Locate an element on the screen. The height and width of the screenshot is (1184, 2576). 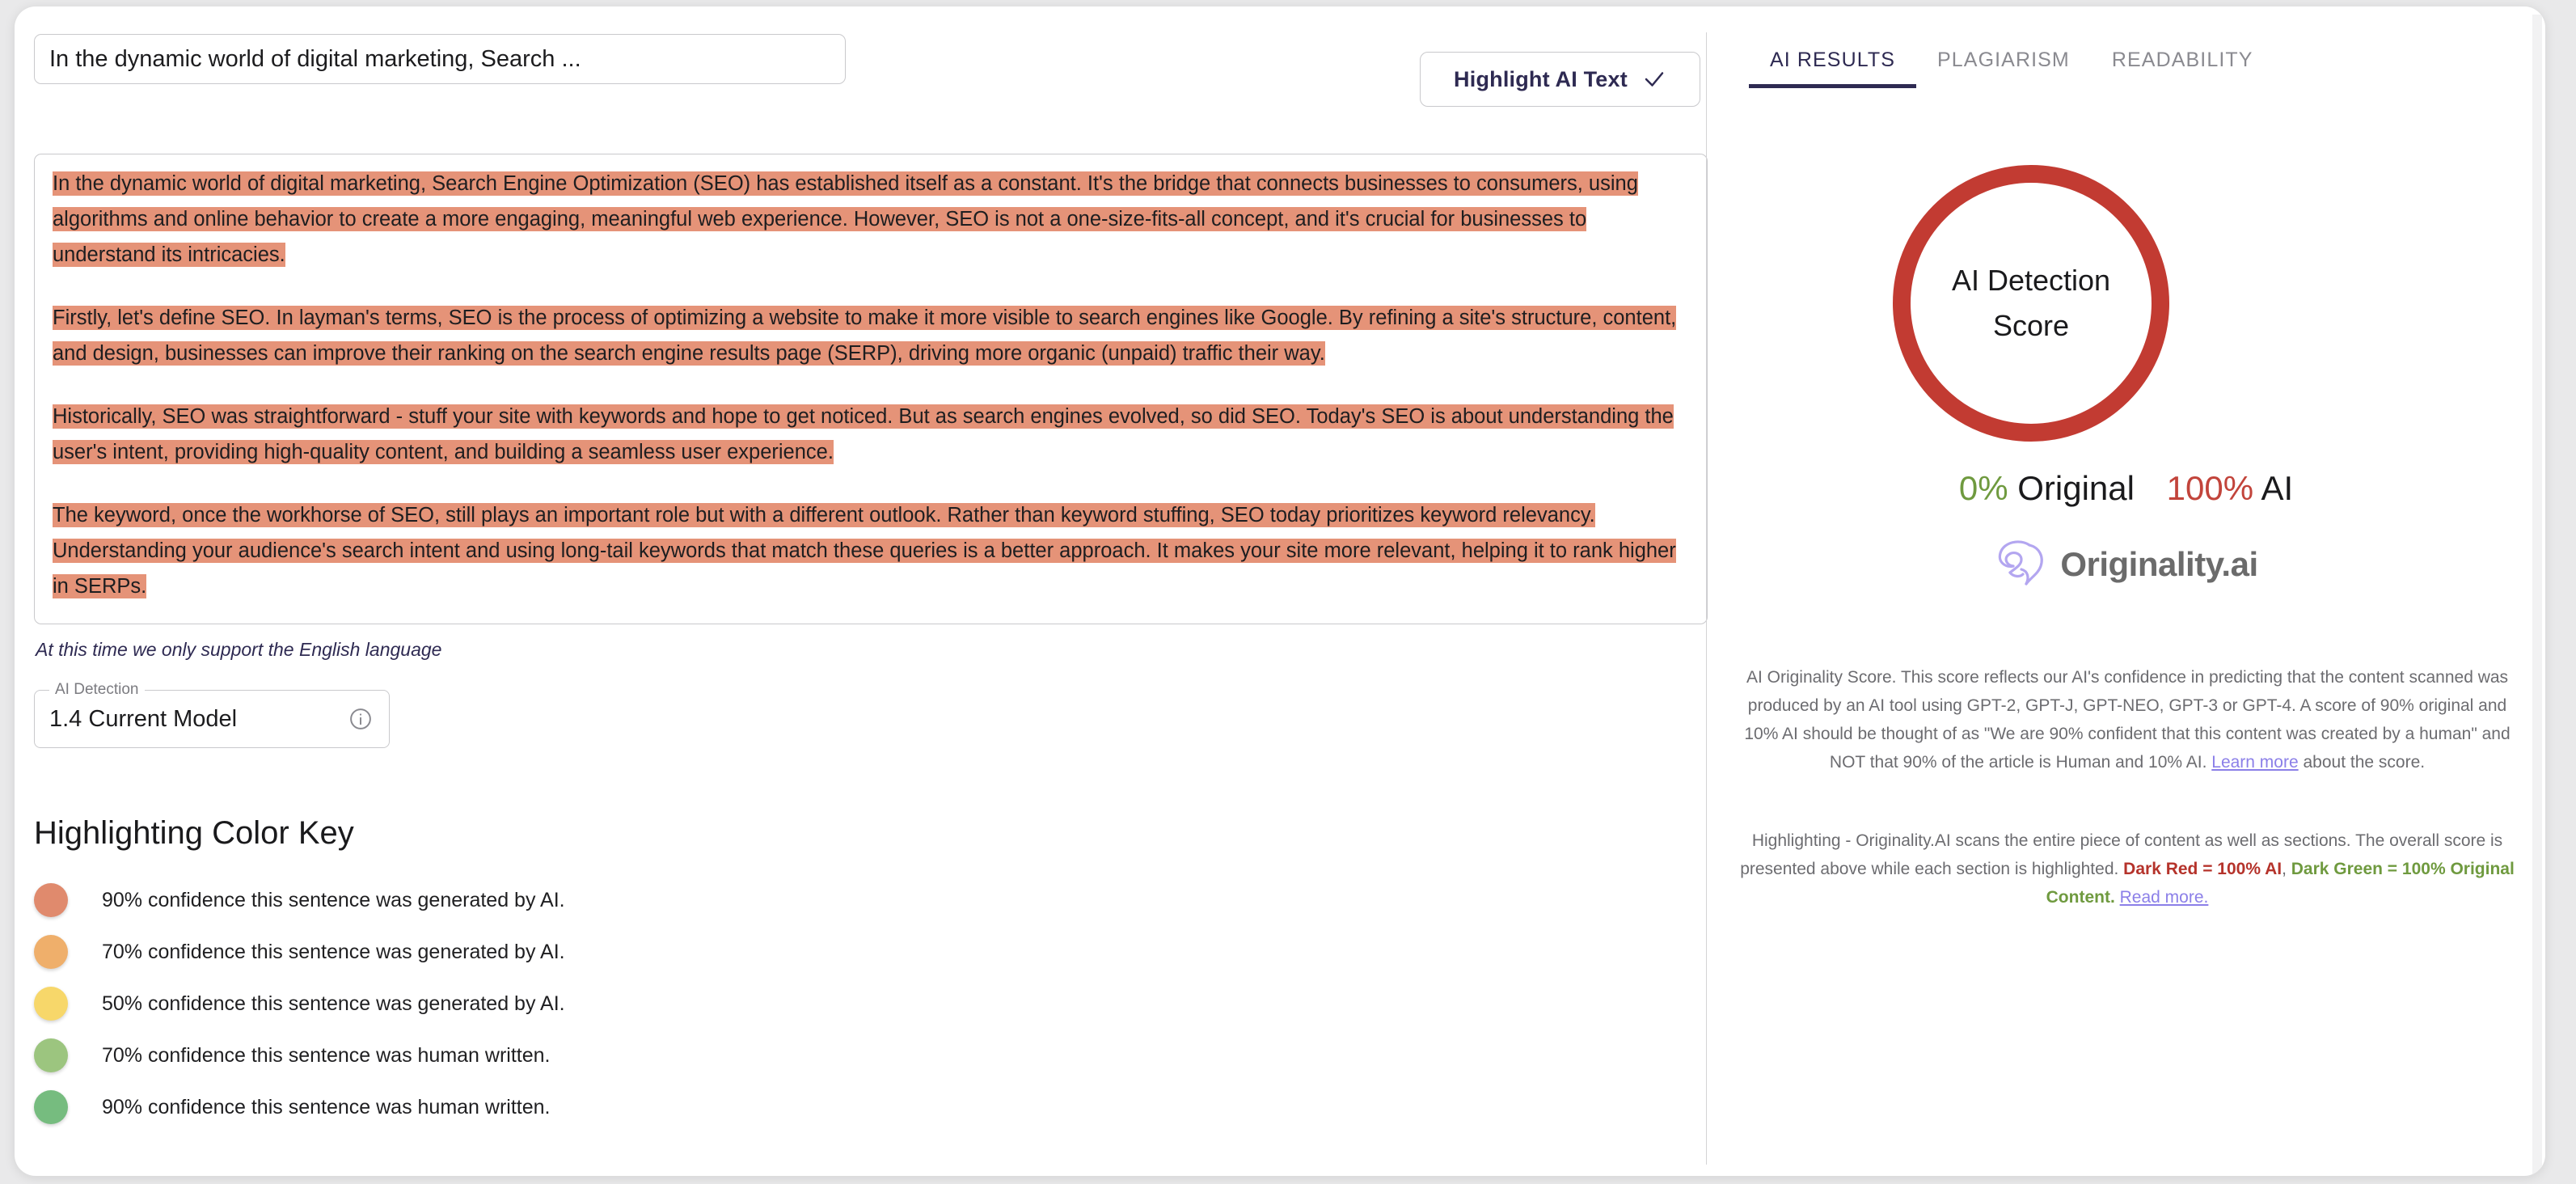
originality-brand: Originality.ai is located at coordinates (2126, 564).